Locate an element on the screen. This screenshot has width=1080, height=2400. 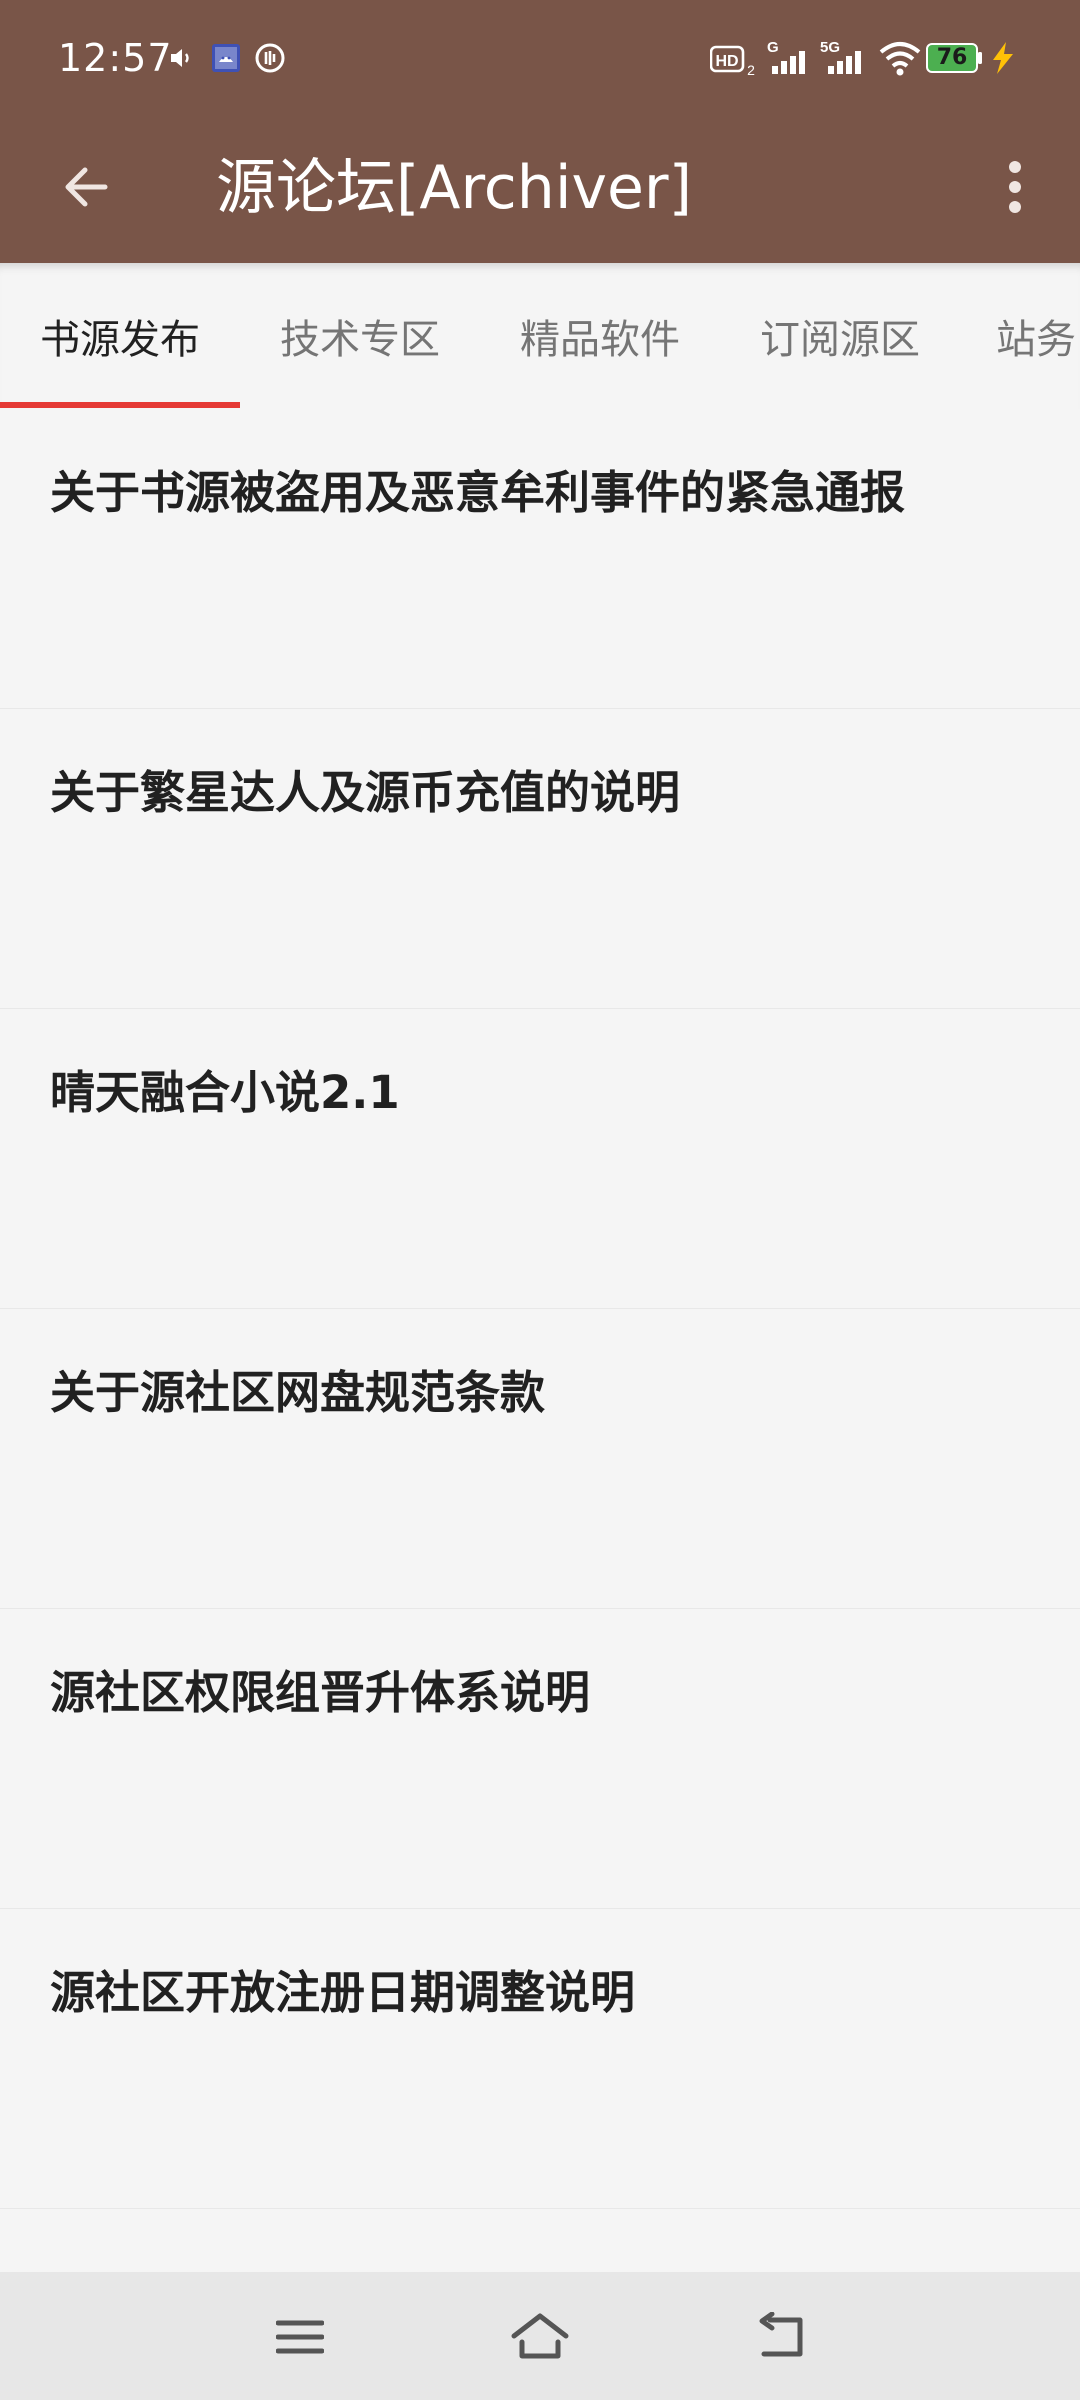
tab-premium-software: 精品软件 is located at coordinates (600, 336).